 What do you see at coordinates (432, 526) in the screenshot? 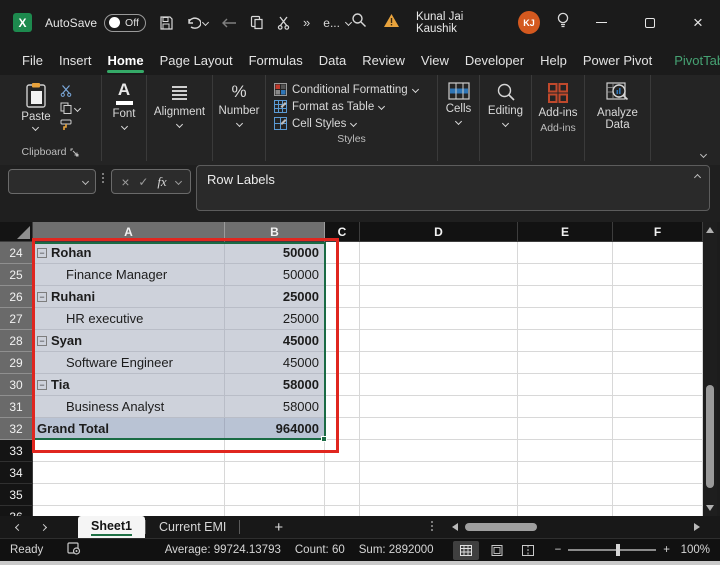
I see `tab-bar-splitter` at bounding box center [432, 526].